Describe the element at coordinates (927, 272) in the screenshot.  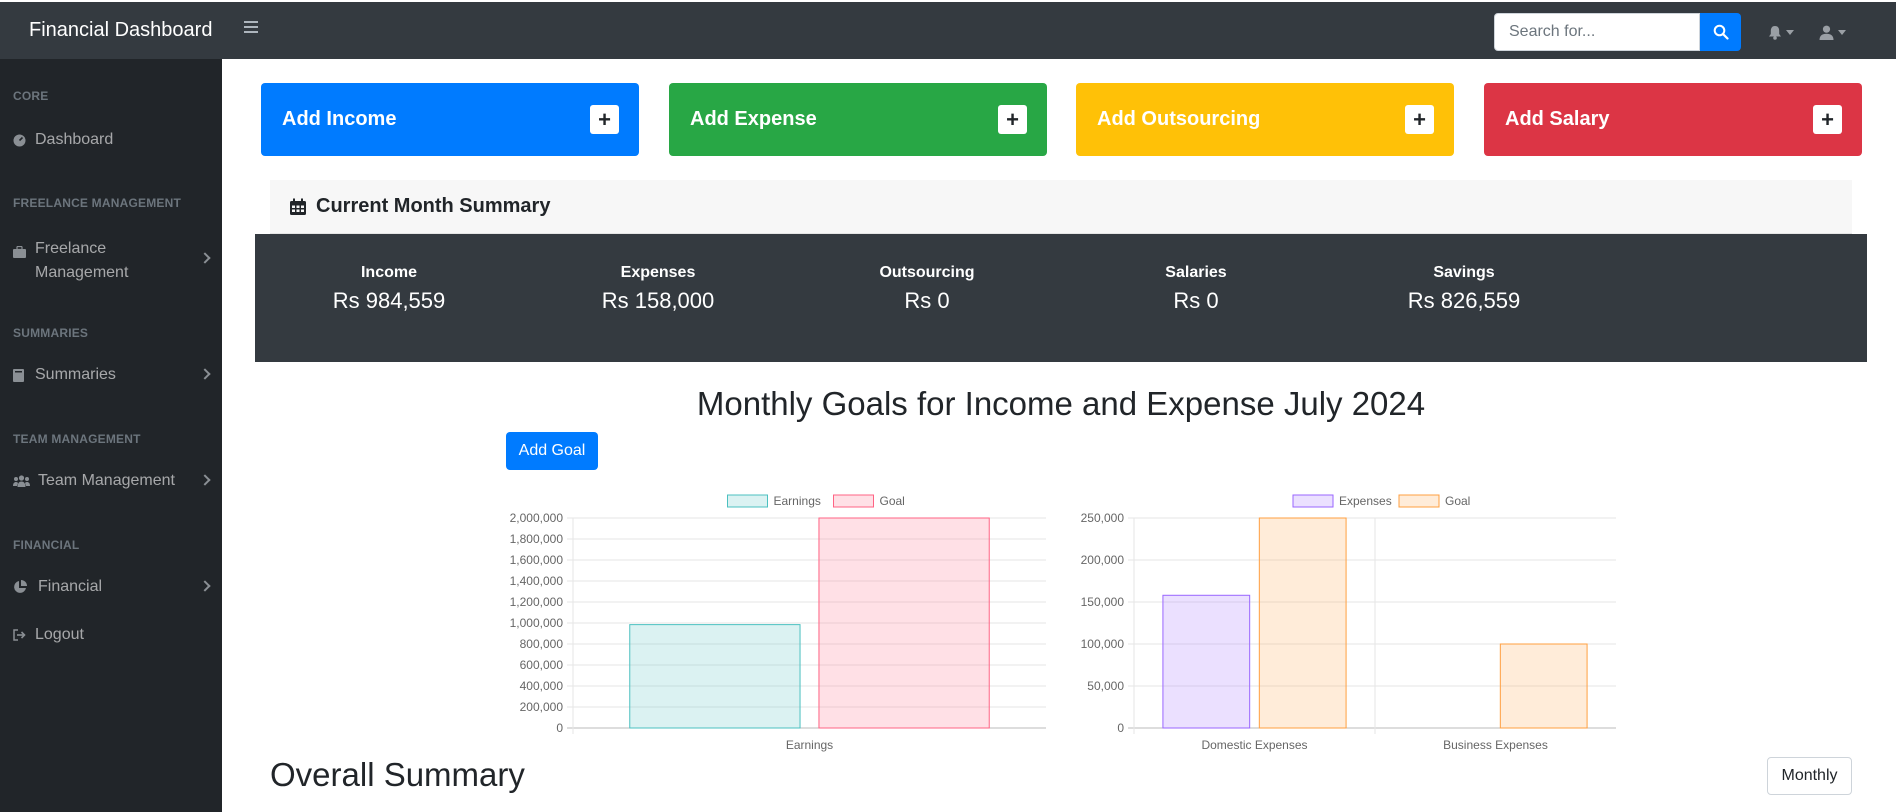
I see `stat-label: Outsourcing` at that location.